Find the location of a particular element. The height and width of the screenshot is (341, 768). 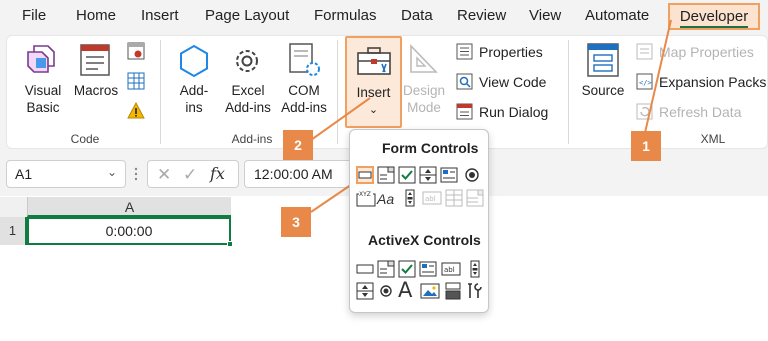

combo-box-icon is located at coordinates (386, 175).